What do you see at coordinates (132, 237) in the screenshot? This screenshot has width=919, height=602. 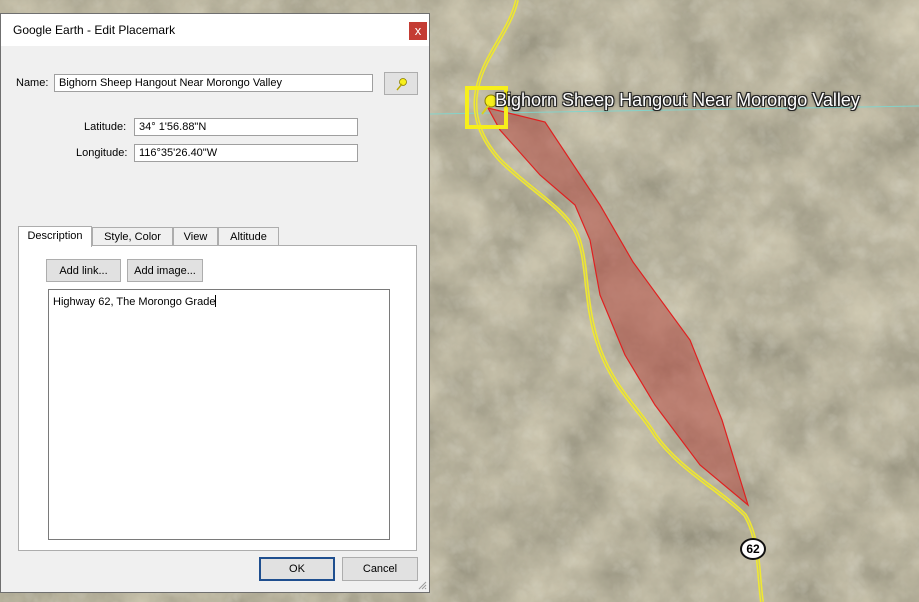 I see `tab-style-color: Style, Color` at bounding box center [132, 237].